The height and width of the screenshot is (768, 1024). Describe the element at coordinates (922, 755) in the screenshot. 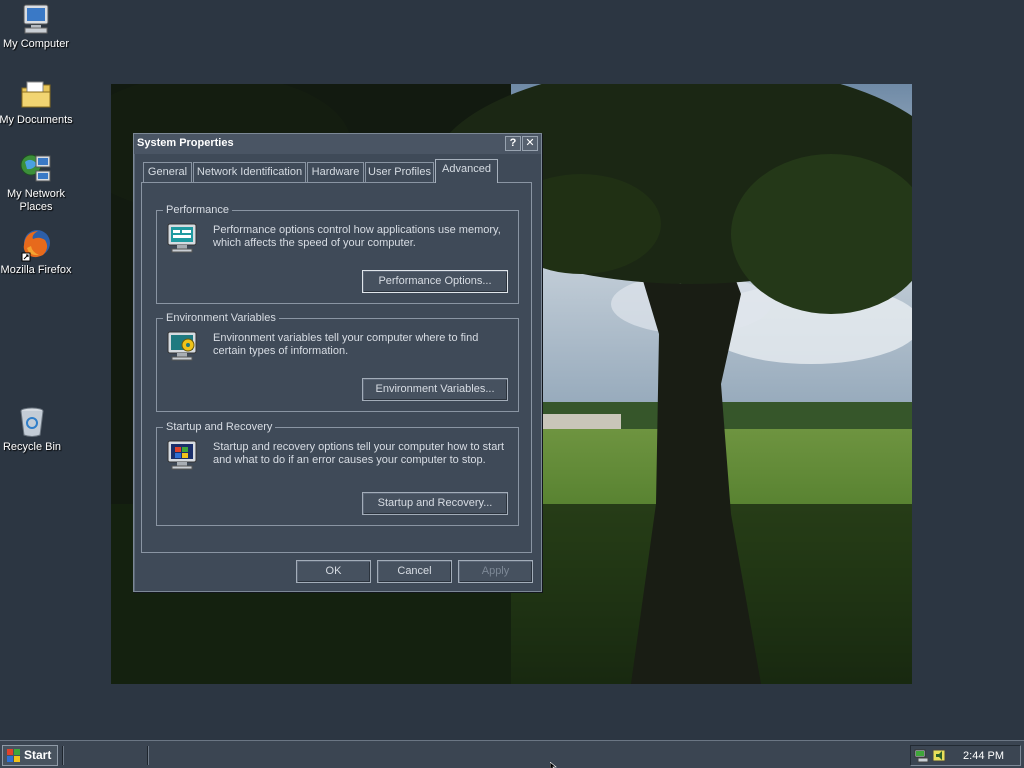

I see `network-tray-icon` at that location.